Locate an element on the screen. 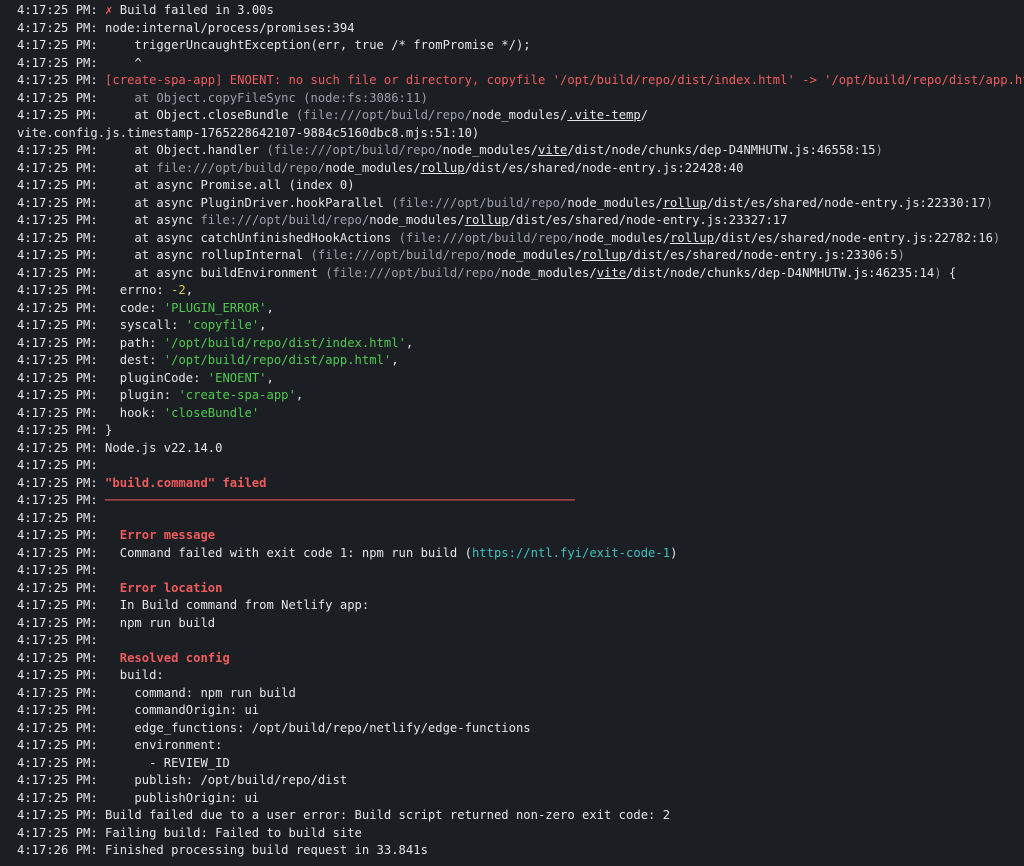 This screenshot has height=866, width=1024. log-text: Error message is located at coordinates (167, 535).